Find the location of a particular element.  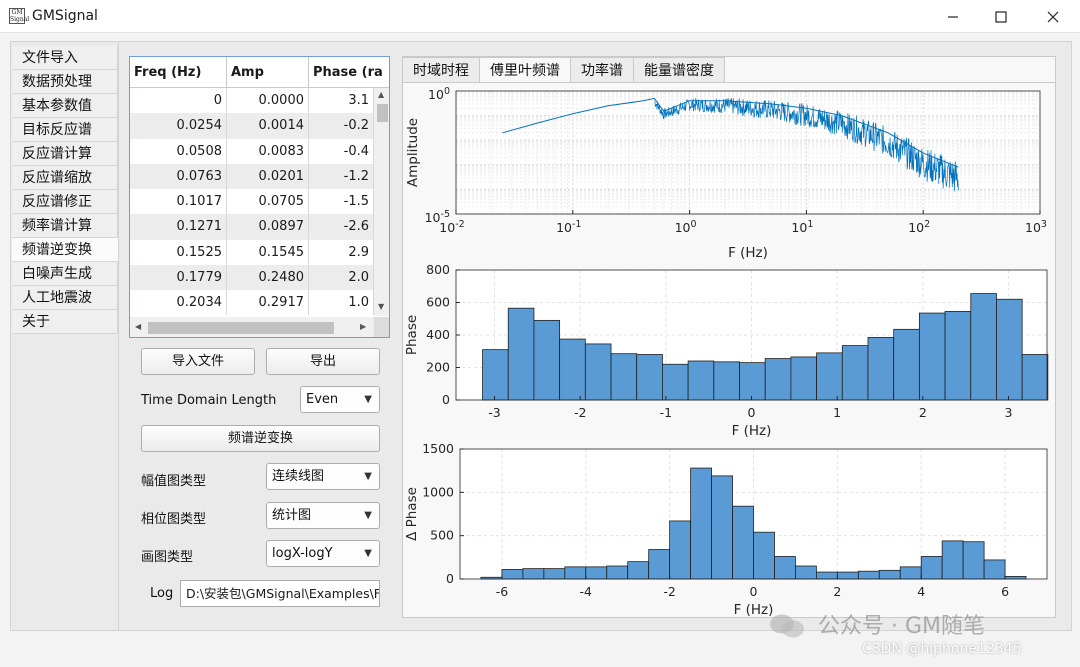

table-cell: 0.1271 is located at coordinates (178, 227).